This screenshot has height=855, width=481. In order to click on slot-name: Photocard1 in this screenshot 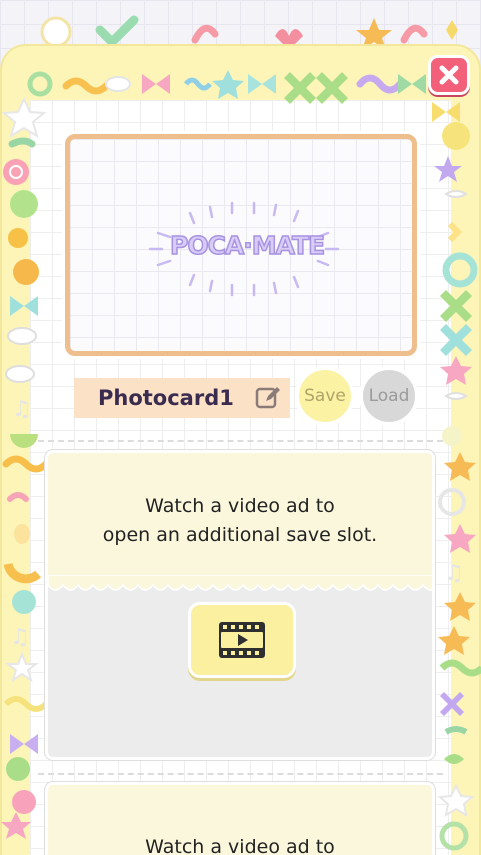, I will do `click(166, 398)`.